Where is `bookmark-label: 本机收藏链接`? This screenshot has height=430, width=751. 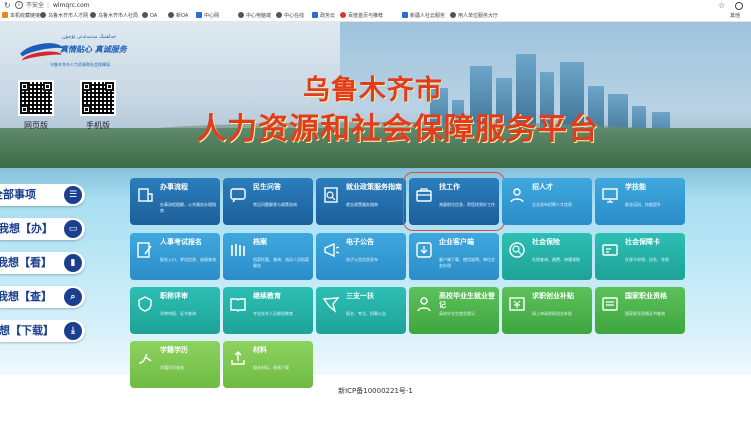
bookmark-label: 本机收藏链接 is located at coordinates (25, 16).